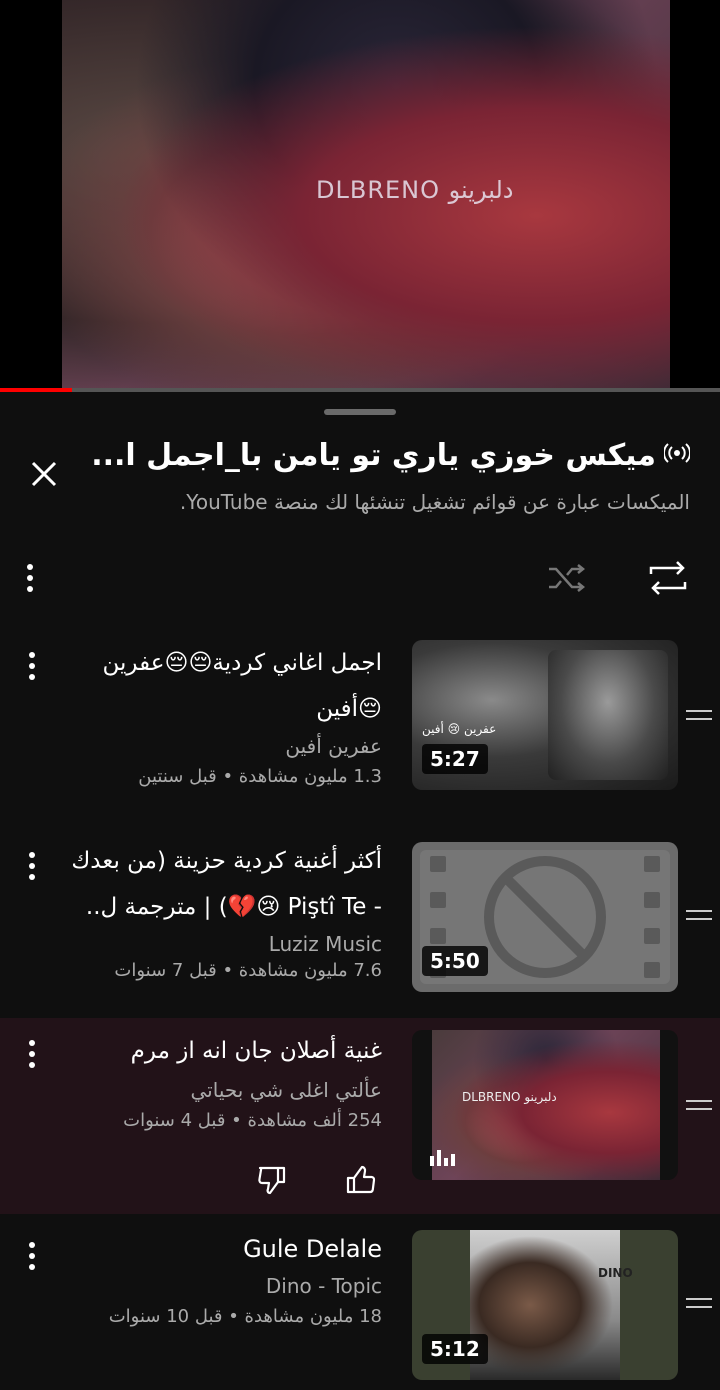  I want to click on thumbnail-label: DINO, so click(615, 1273).